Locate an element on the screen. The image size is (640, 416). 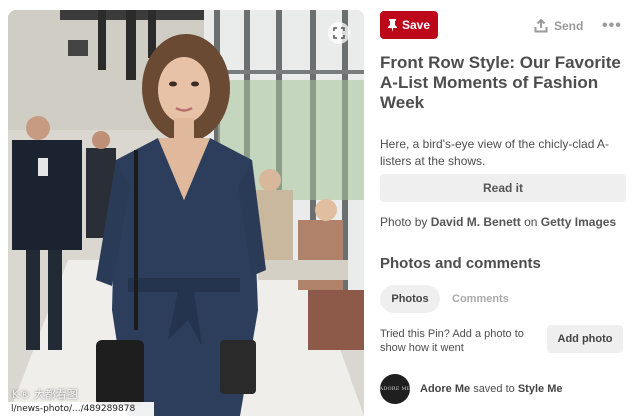
share-upload-icon is located at coordinates (541, 26).